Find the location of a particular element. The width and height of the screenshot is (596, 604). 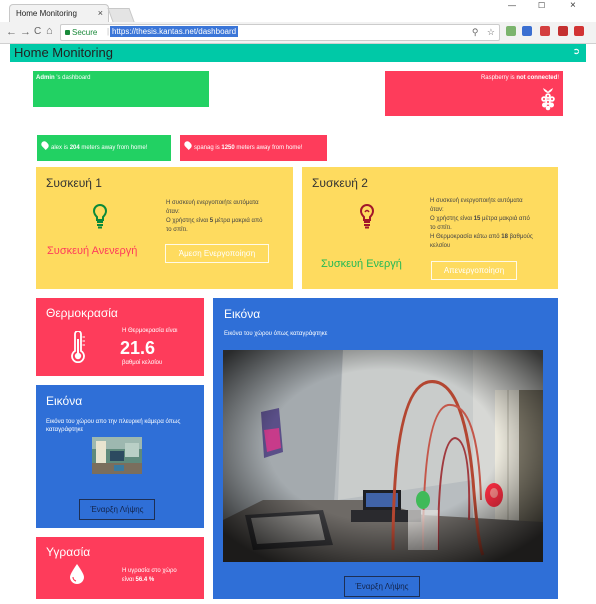

activate-button: Άμεση Ενεργοποίηση is located at coordinates (217, 253).